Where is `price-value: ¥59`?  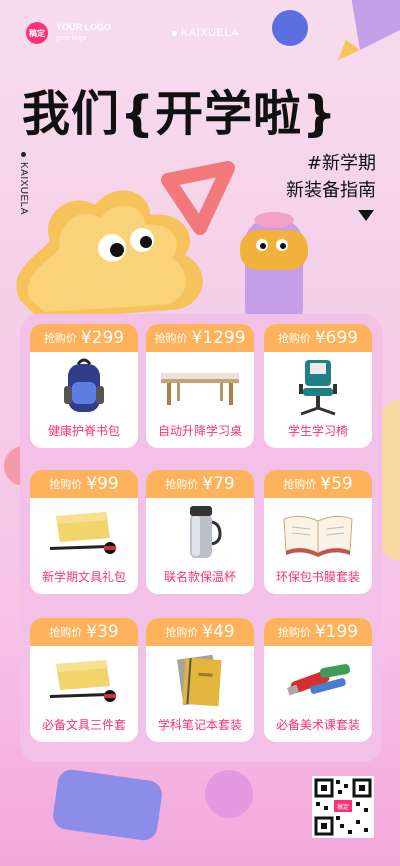
price-value: ¥59 is located at coordinates (336, 484).